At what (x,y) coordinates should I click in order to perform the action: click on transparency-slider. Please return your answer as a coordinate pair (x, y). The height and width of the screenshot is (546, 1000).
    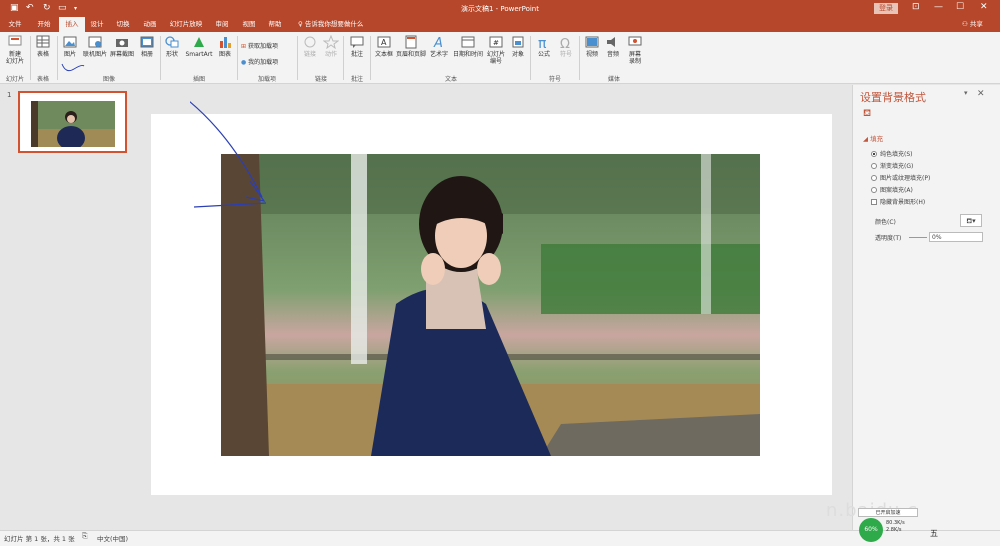
    Looking at the image, I should click on (918, 237).